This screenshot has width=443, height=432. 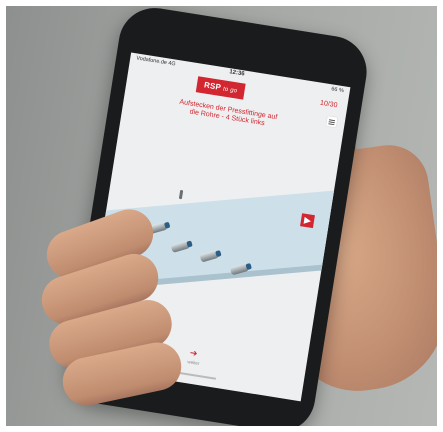 I want to click on logo-main: RSP, so click(x=212, y=86).